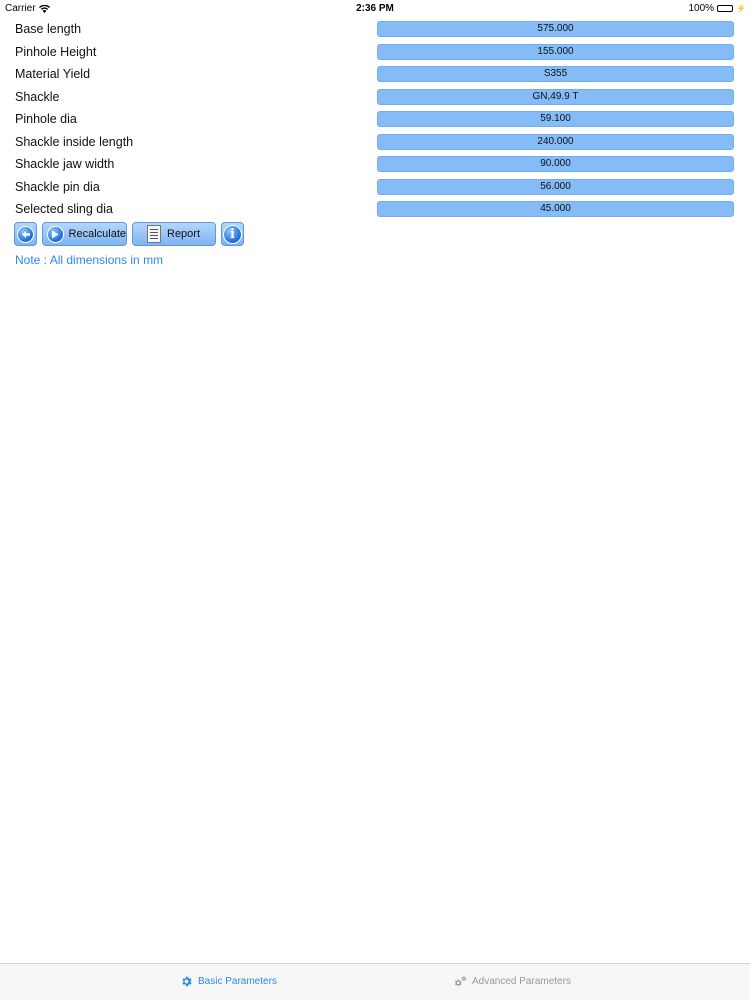 The height and width of the screenshot is (1000, 750). I want to click on param-row-pinhole-height: Pinhole Height 155.000, so click(375, 53).